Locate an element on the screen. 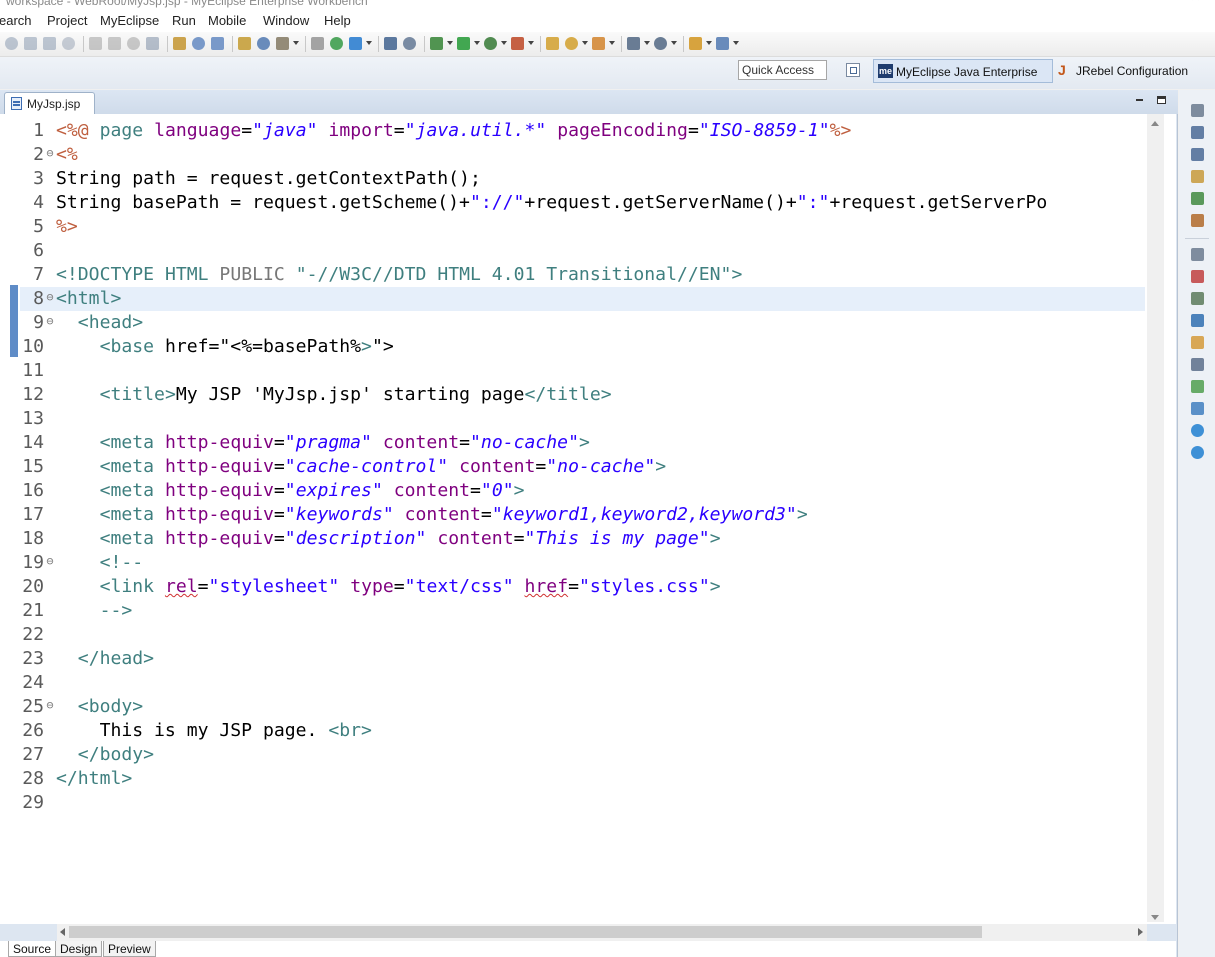  hierarchy-icon is located at coordinates (1197, 154).